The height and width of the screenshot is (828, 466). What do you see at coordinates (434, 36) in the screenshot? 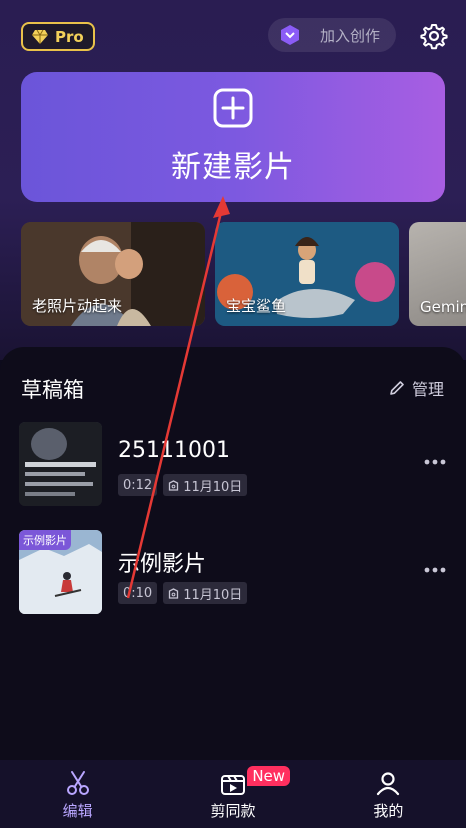
I see `gear-icon` at bounding box center [434, 36].